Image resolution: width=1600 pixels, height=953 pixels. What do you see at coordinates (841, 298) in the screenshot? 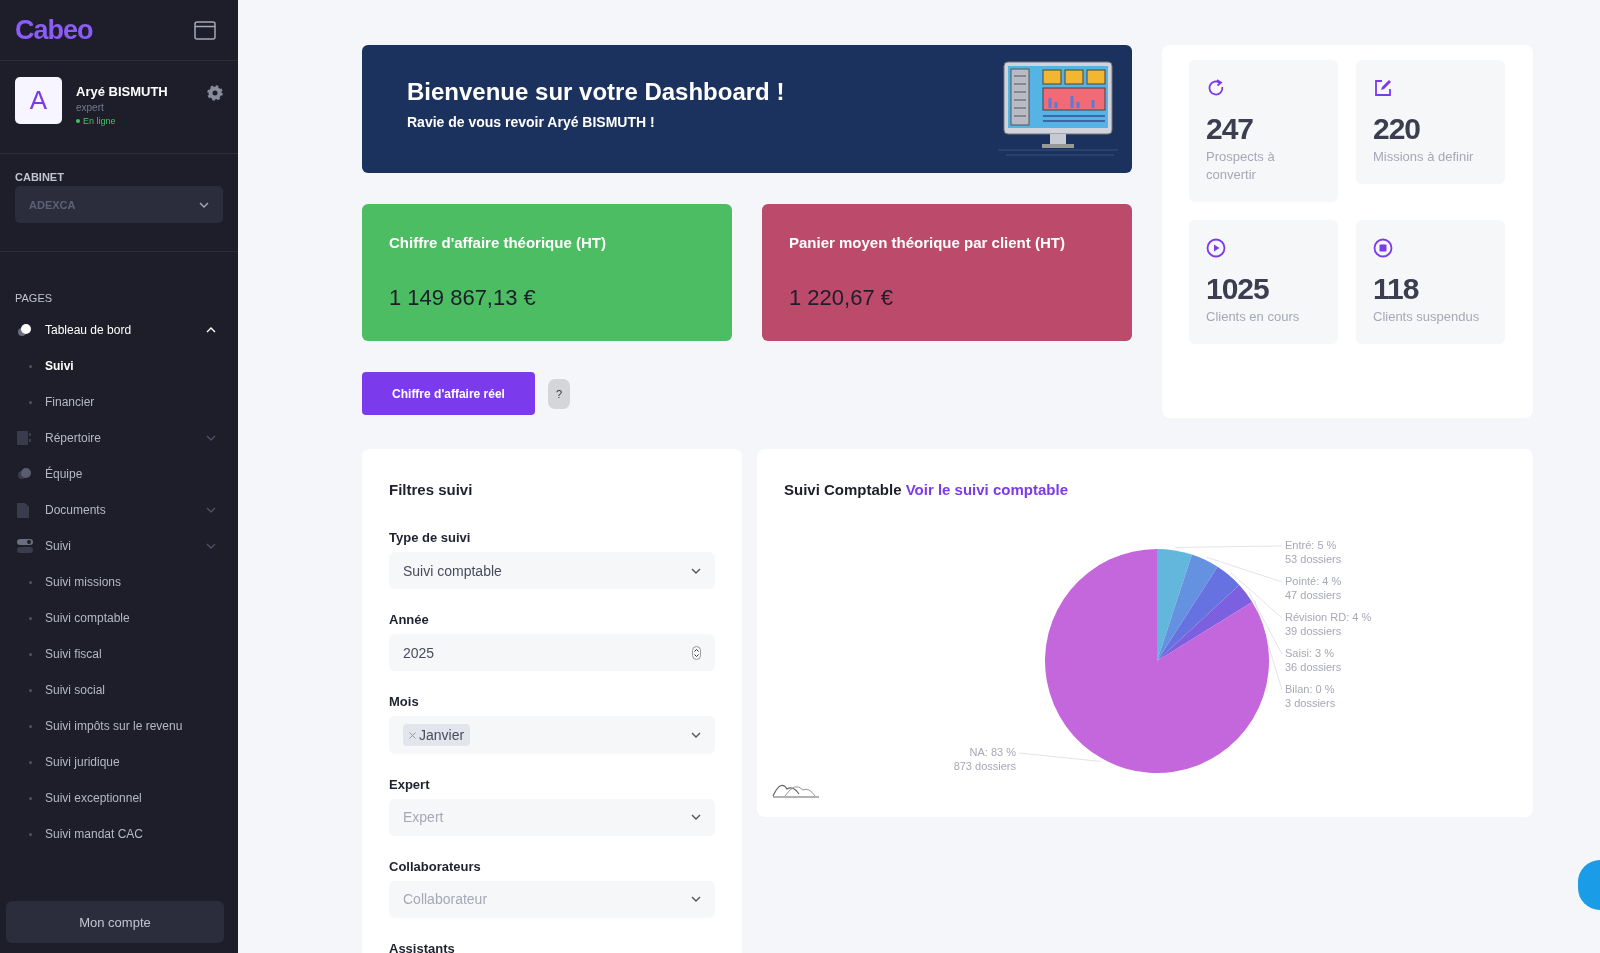
I see `kpi-value: 1 220,67 €` at bounding box center [841, 298].